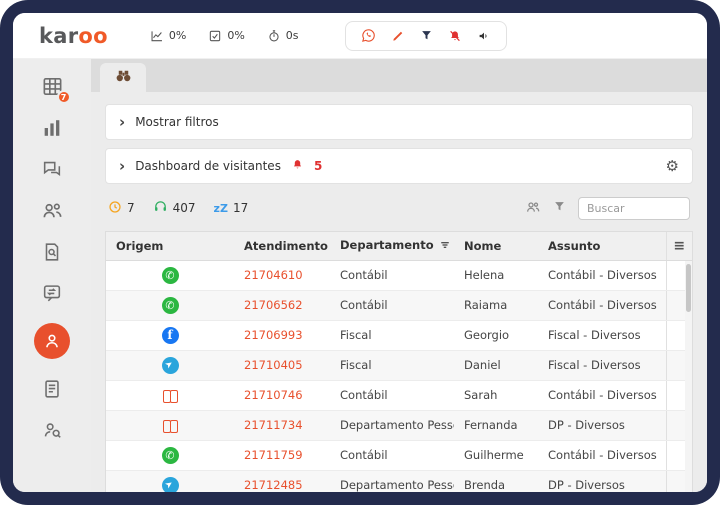 This screenshot has height=505, width=720. I want to click on metric-resolved: 0%, so click(226, 36).